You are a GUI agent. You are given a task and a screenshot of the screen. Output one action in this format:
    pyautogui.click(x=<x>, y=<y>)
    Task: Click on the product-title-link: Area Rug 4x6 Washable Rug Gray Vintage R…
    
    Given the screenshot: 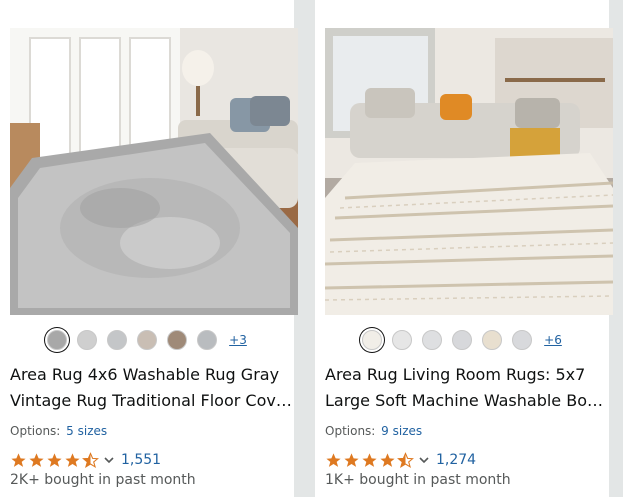 What is the action you would take?
    pyautogui.click(x=151, y=388)
    